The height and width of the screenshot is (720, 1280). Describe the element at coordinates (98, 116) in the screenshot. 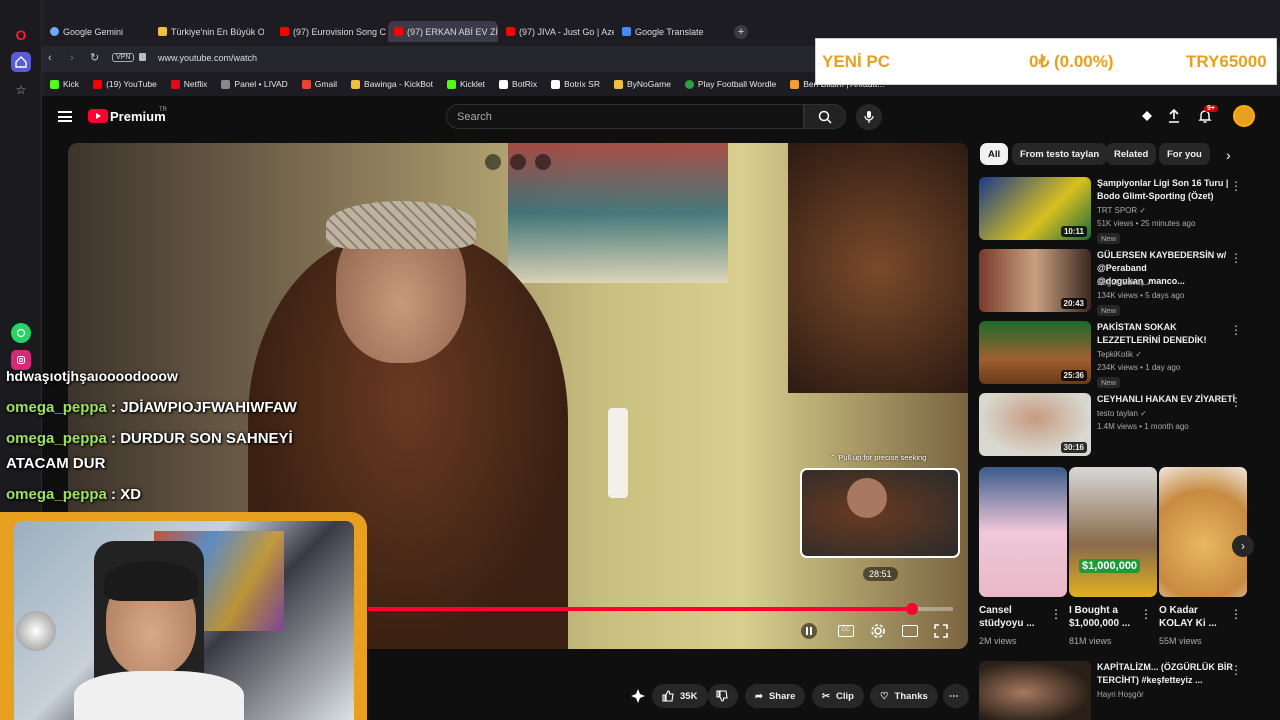

I see `youtube-logo-icon` at that location.